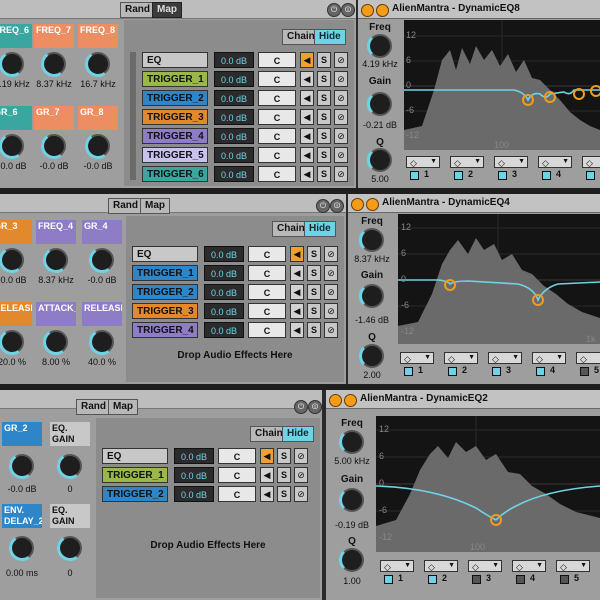 This screenshot has width=600, height=600. I want to click on macro-env-delay-2: ENV. DELAY_2 0.00 ms, so click(22, 540).